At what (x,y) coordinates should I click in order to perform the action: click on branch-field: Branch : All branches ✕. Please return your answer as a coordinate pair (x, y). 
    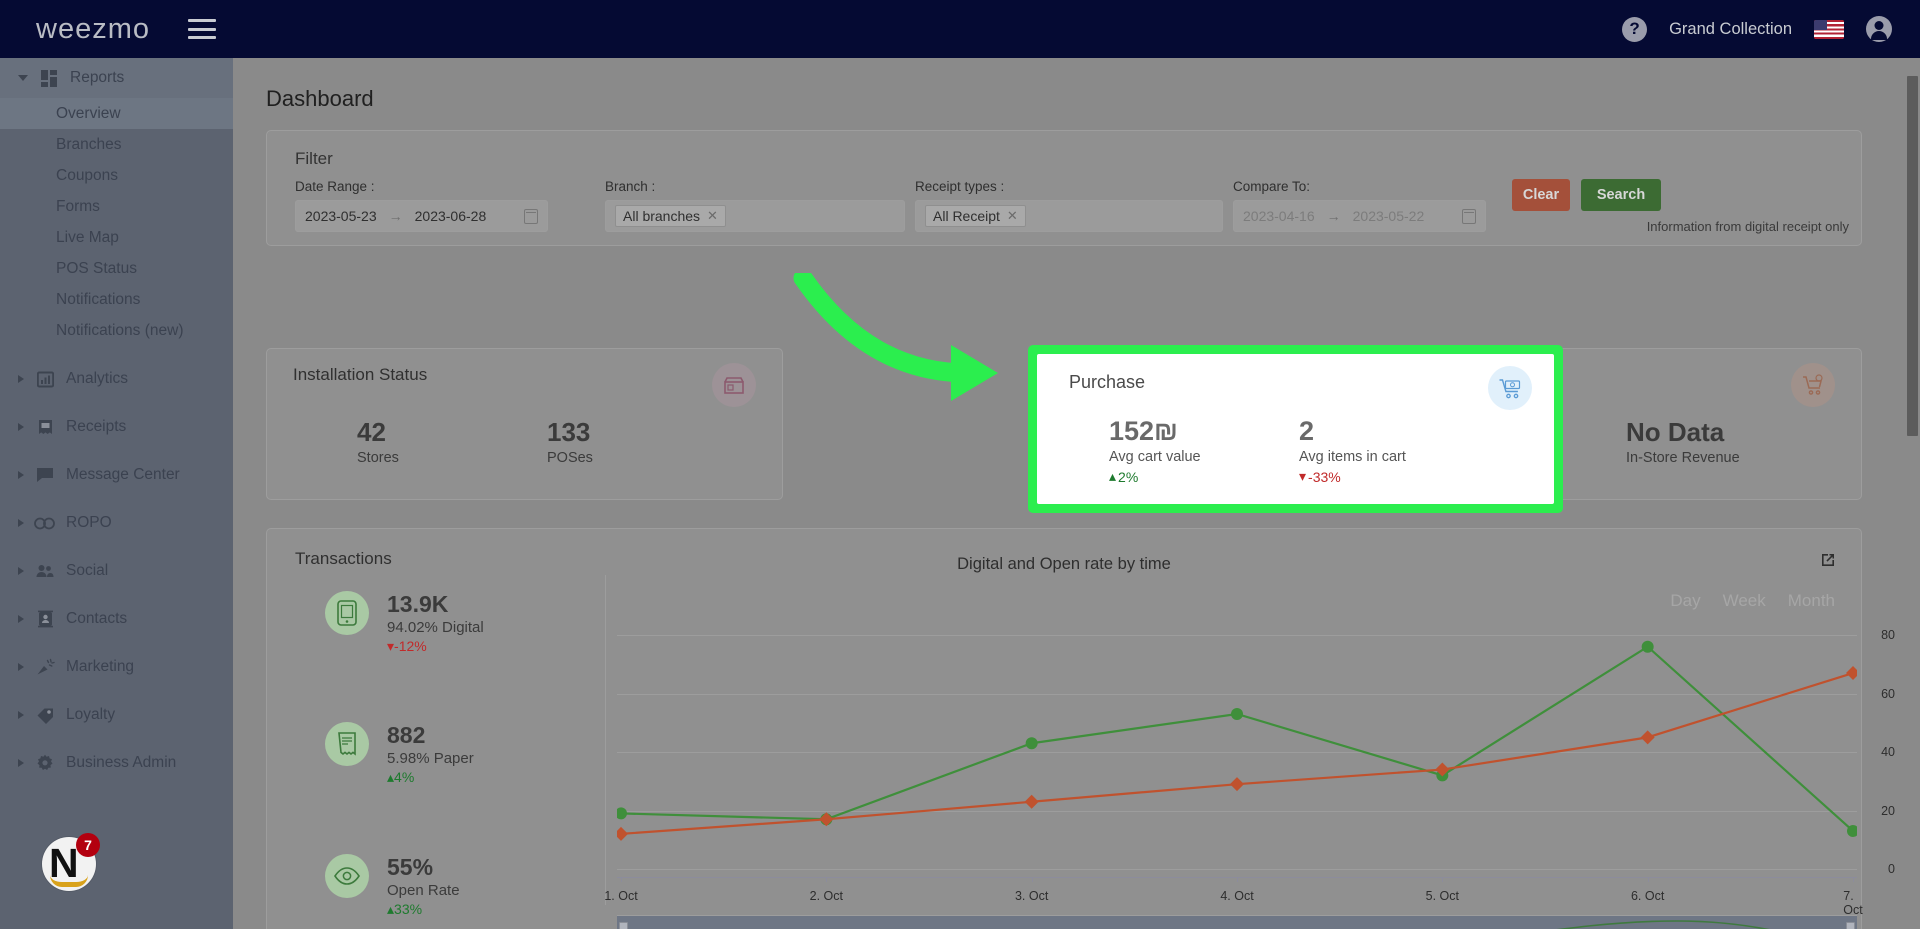
    Looking at the image, I should click on (755, 205).